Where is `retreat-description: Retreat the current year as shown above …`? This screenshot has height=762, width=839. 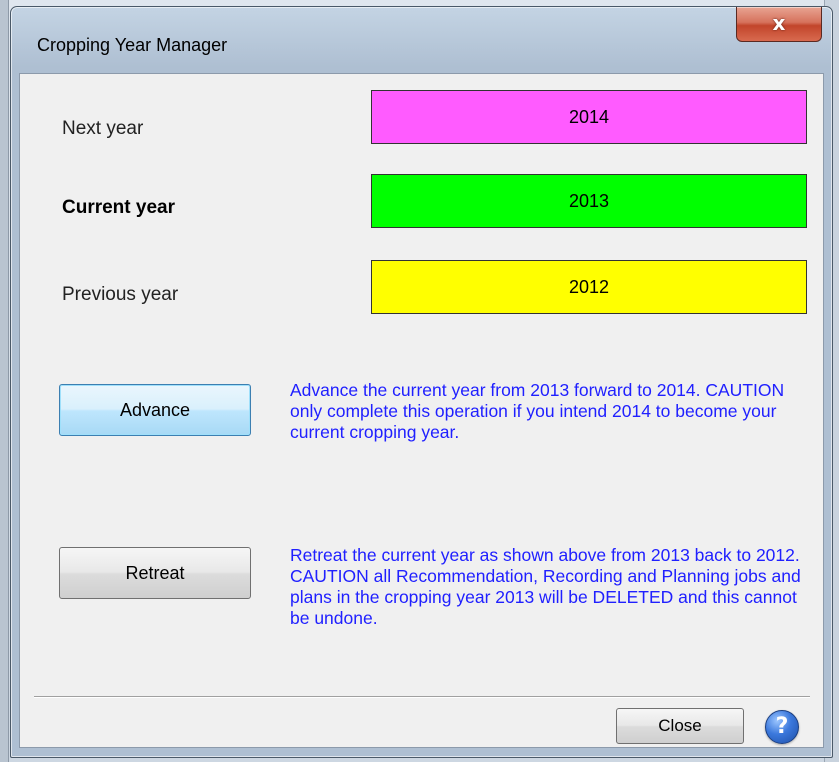 retreat-description: Retreat the current year as shown above … is located at coordinates (545, 586).